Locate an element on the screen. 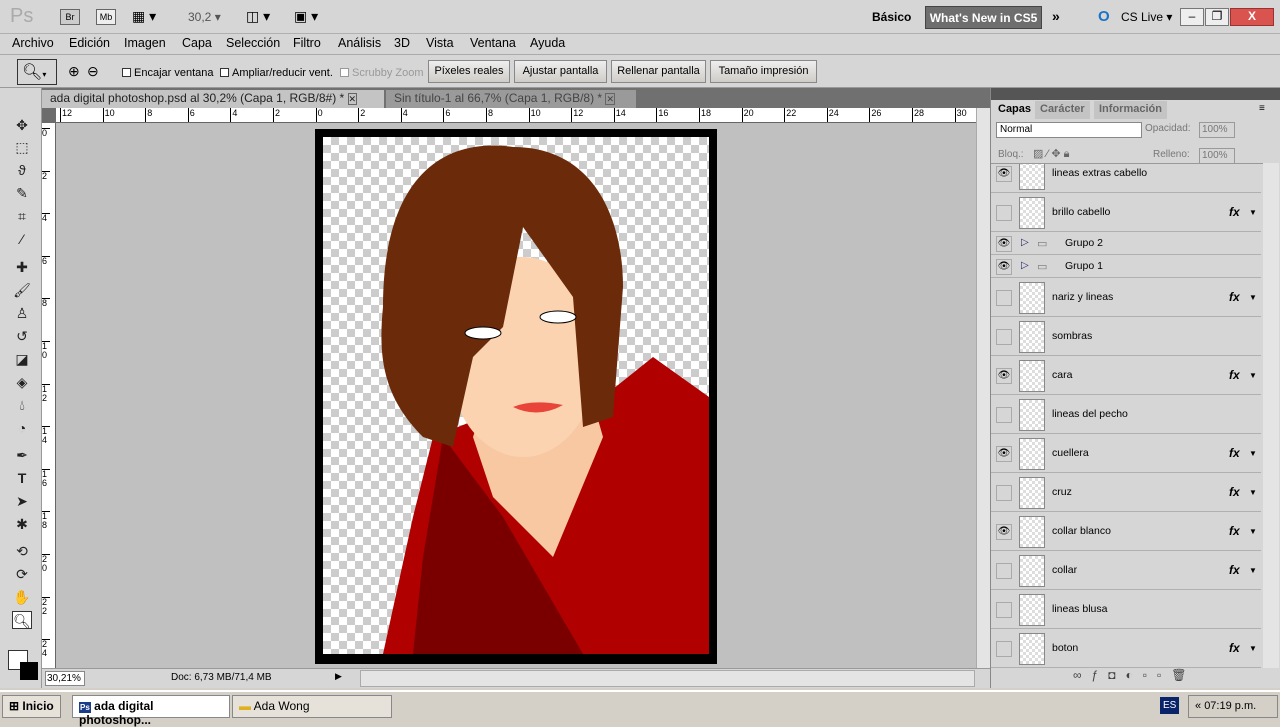 This screenshot has width=1280, height=727. type-tool-icon: T is located at coordinates (22, 478).